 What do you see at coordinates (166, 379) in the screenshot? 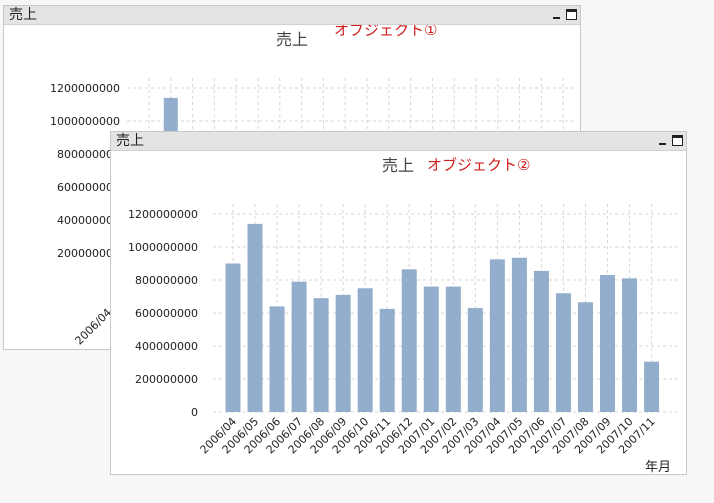
I see `y-tick-label: 200000000` at bounding box center [166, 379].